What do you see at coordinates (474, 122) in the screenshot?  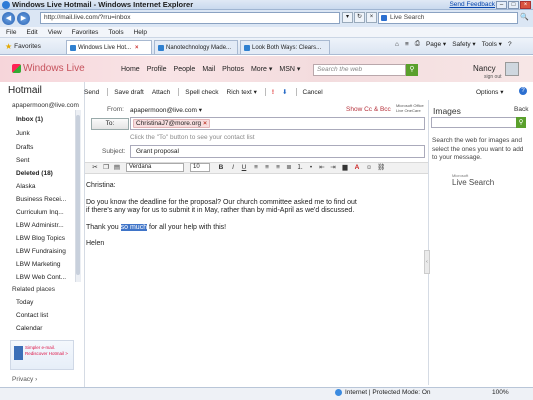 I see `image-search-input` at bounding box center [474, 122].